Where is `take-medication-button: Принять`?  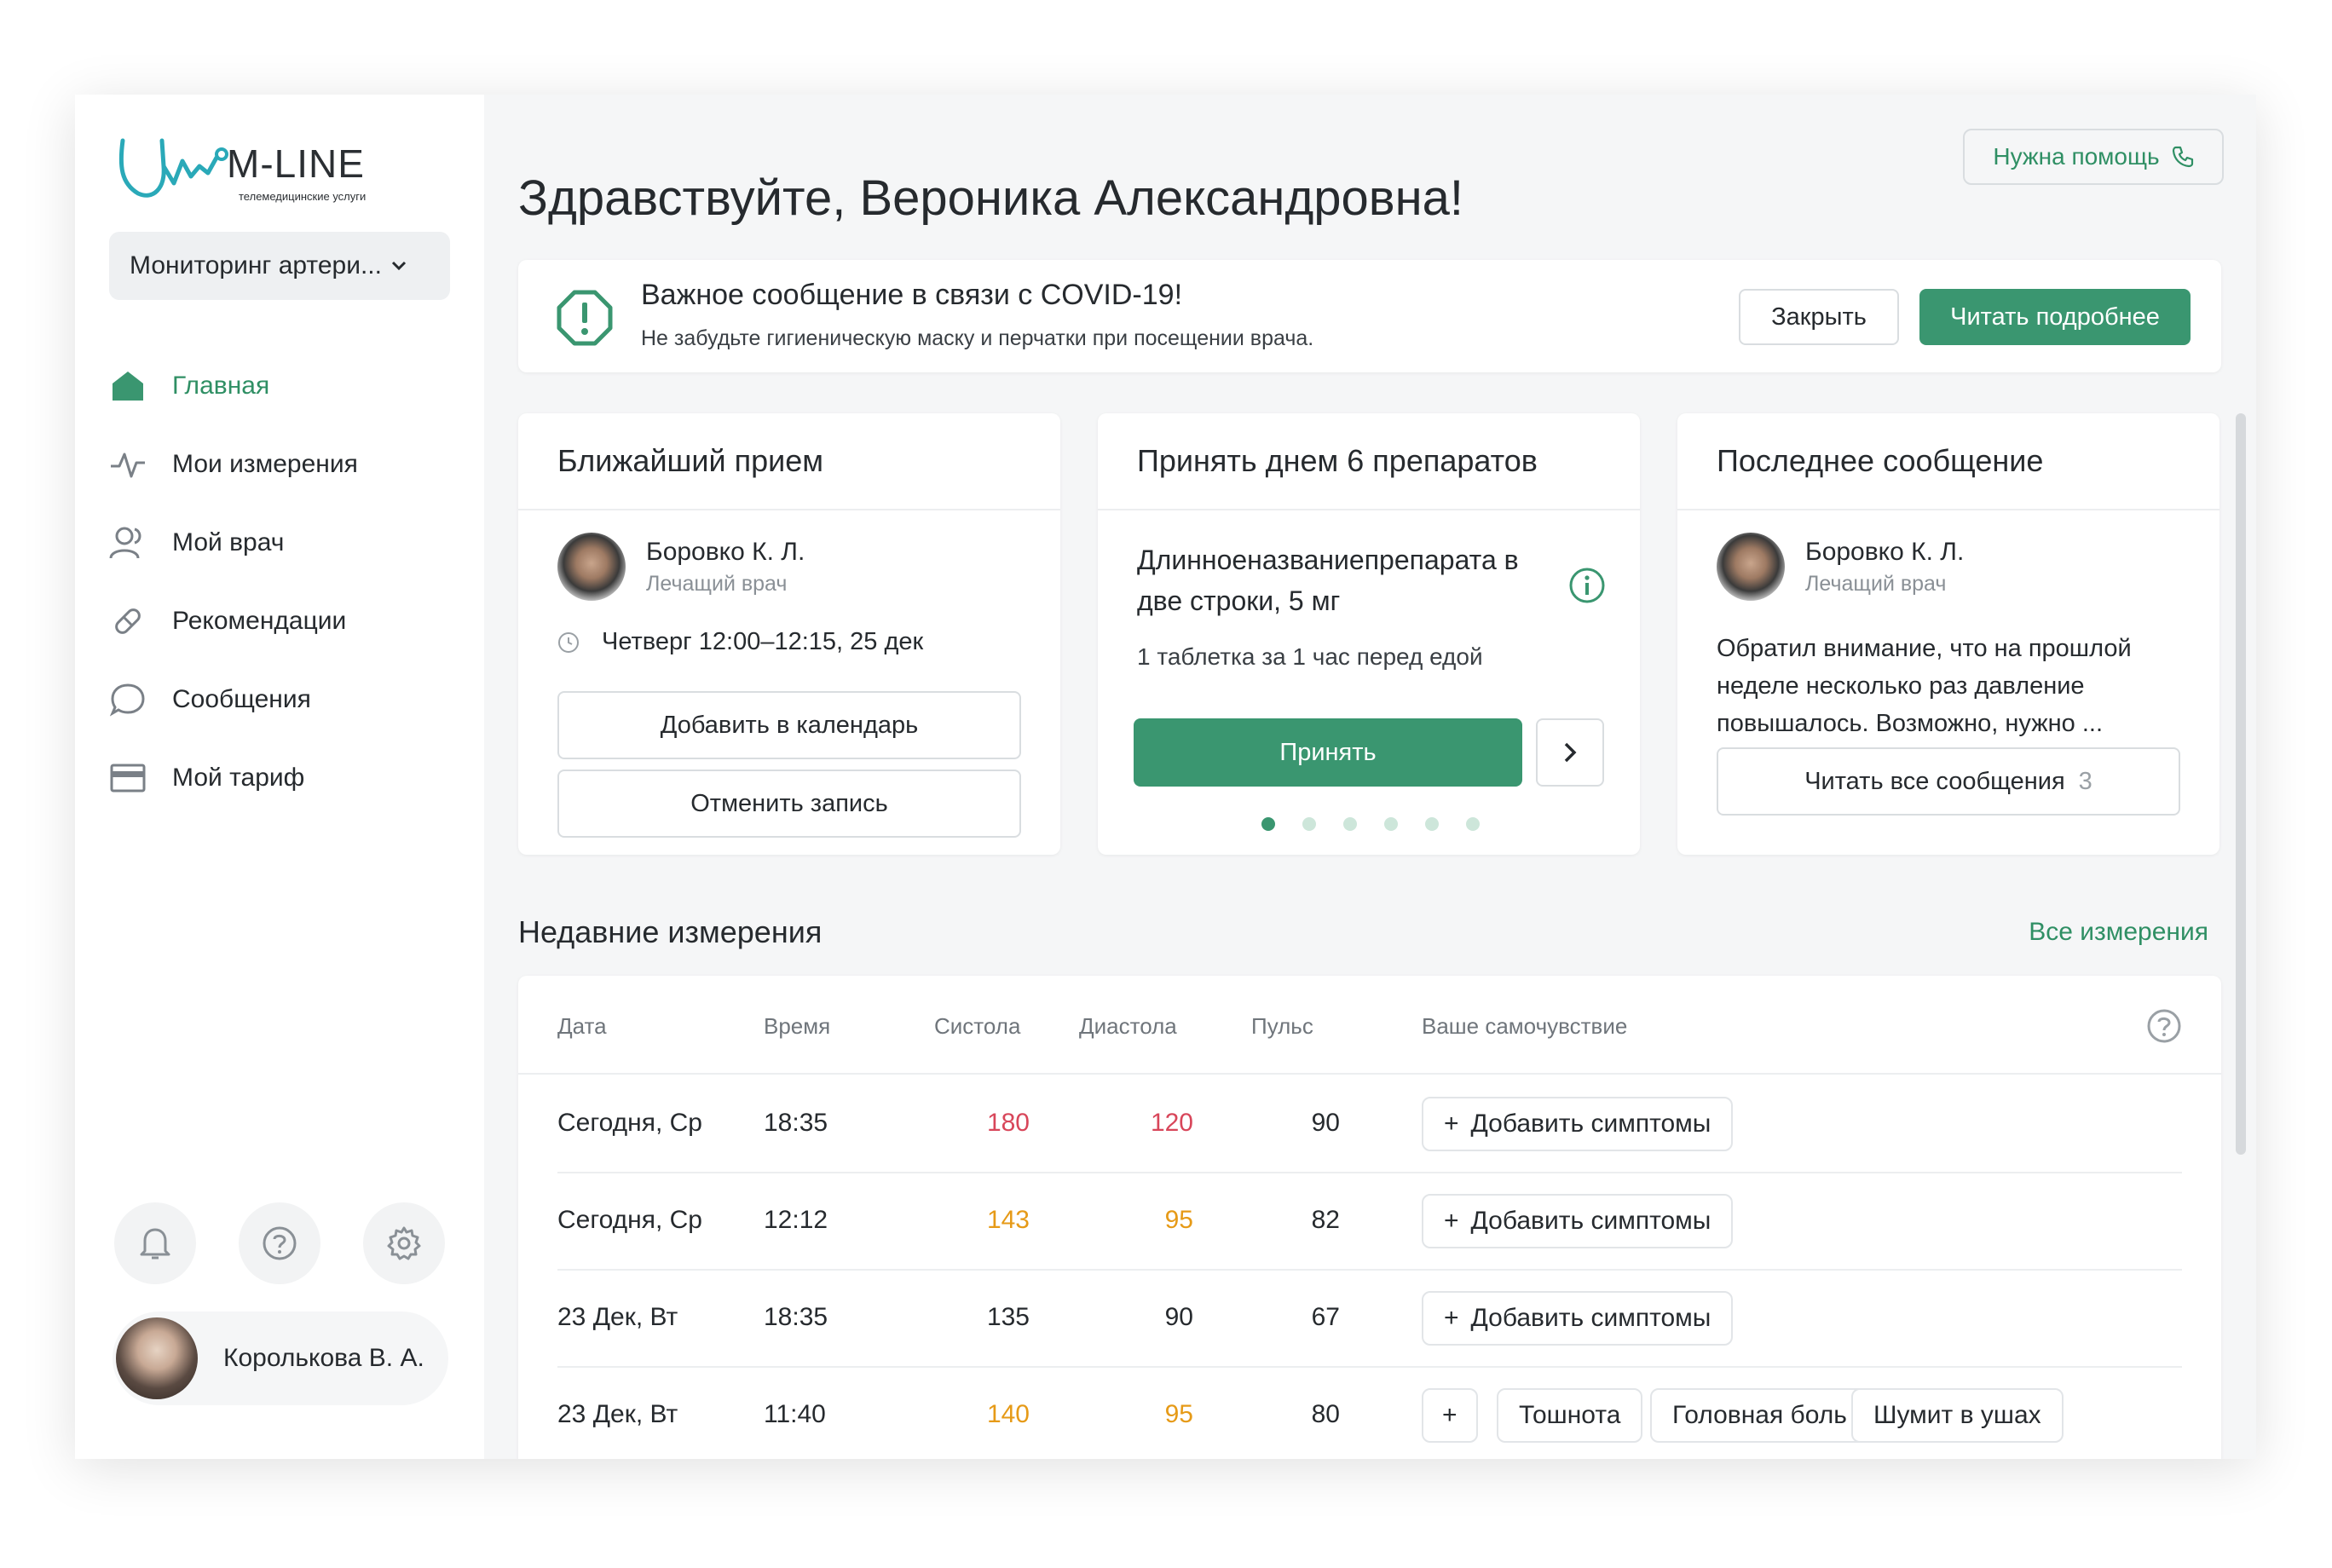 take-medication-button: Принять is located at coordinates (1328, 752).